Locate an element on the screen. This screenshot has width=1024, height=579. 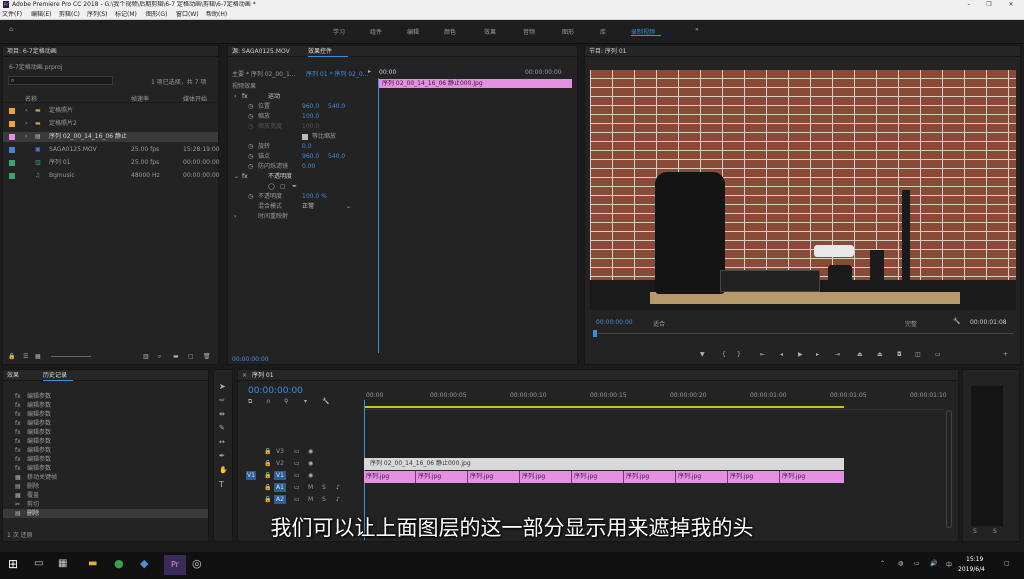
tray-expand-icon: ⌃ is located at coordinates (882, 563).